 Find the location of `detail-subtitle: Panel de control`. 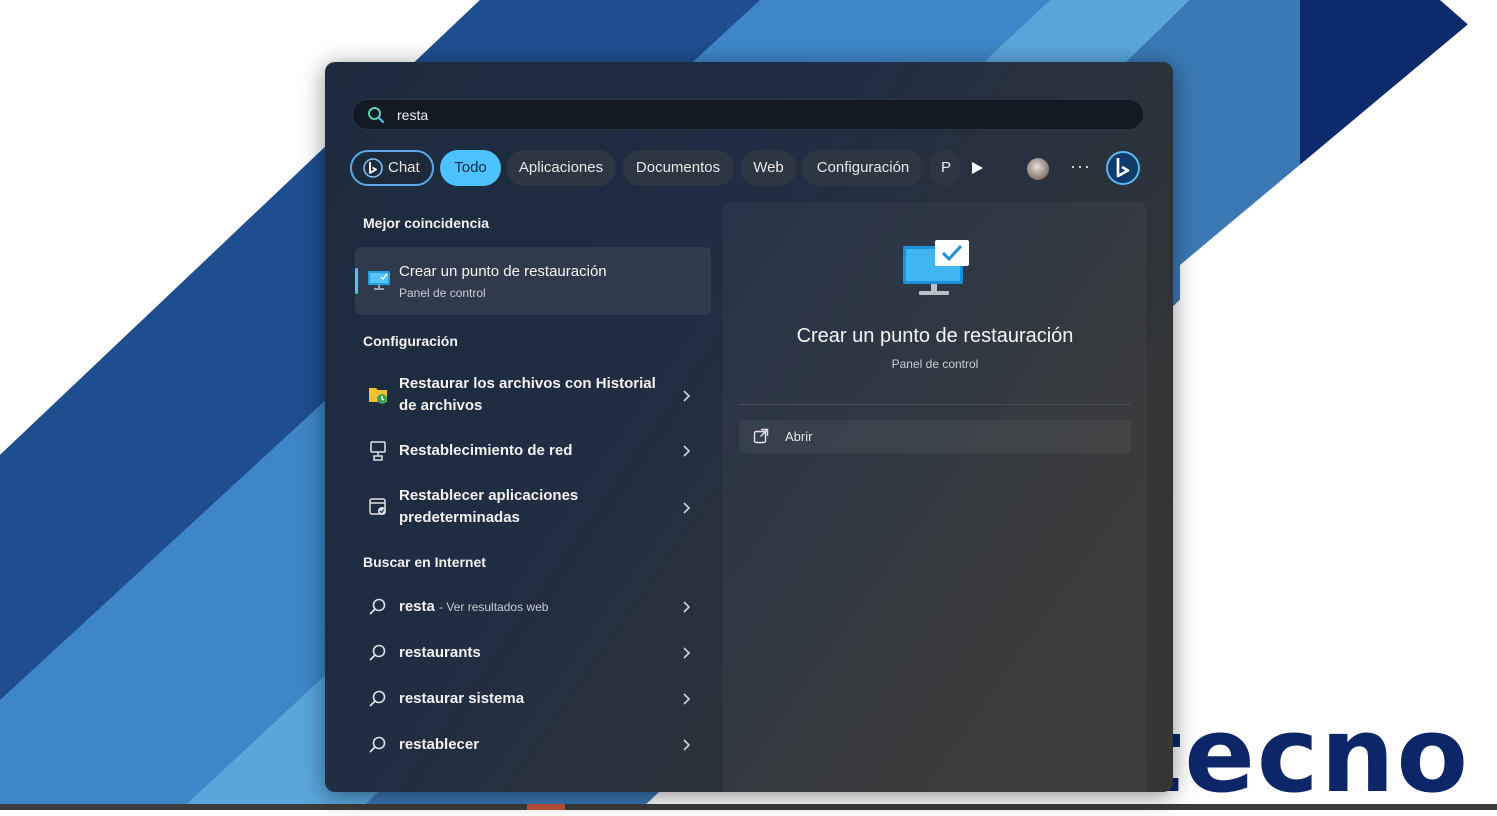

detail-subtitle: Panel de control is located at coordinates (935, 364).